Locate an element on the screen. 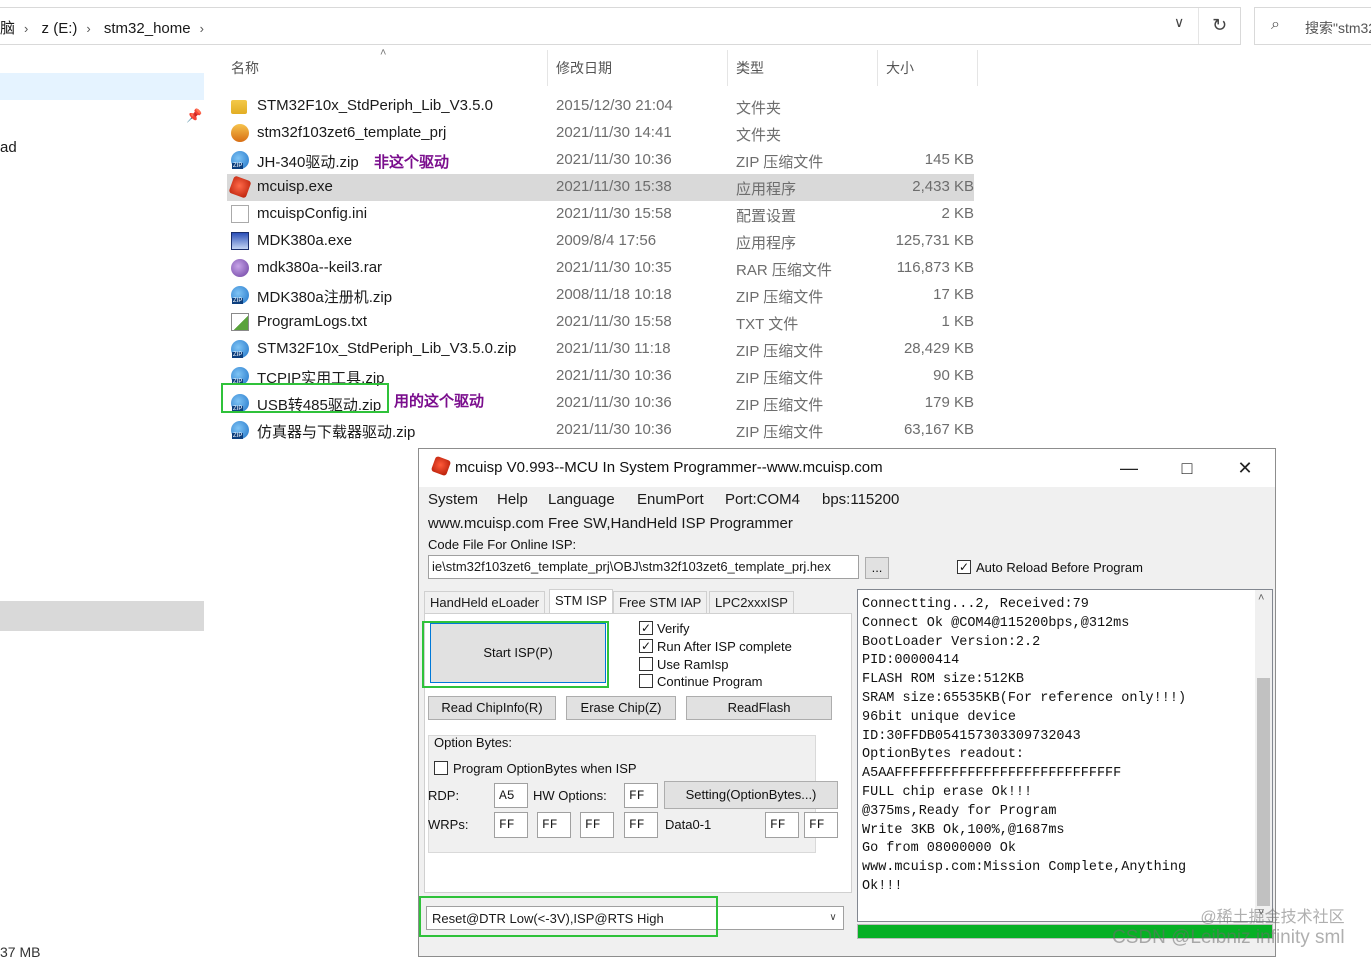 This screenshot has width=1371, height=957. file-name: STM32F10x_StdPeriph_Lib_V3.5.0 is located at coordinates (375, 105).